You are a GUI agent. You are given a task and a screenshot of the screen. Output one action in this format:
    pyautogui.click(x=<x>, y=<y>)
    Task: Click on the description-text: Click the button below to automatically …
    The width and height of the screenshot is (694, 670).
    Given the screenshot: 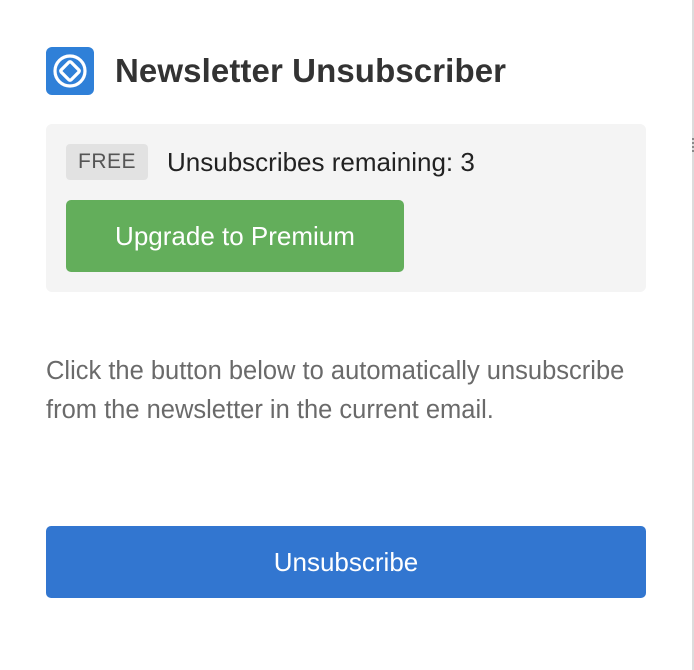 What is the action you would take?
    pyautogui.click(x=335, y=390)
    